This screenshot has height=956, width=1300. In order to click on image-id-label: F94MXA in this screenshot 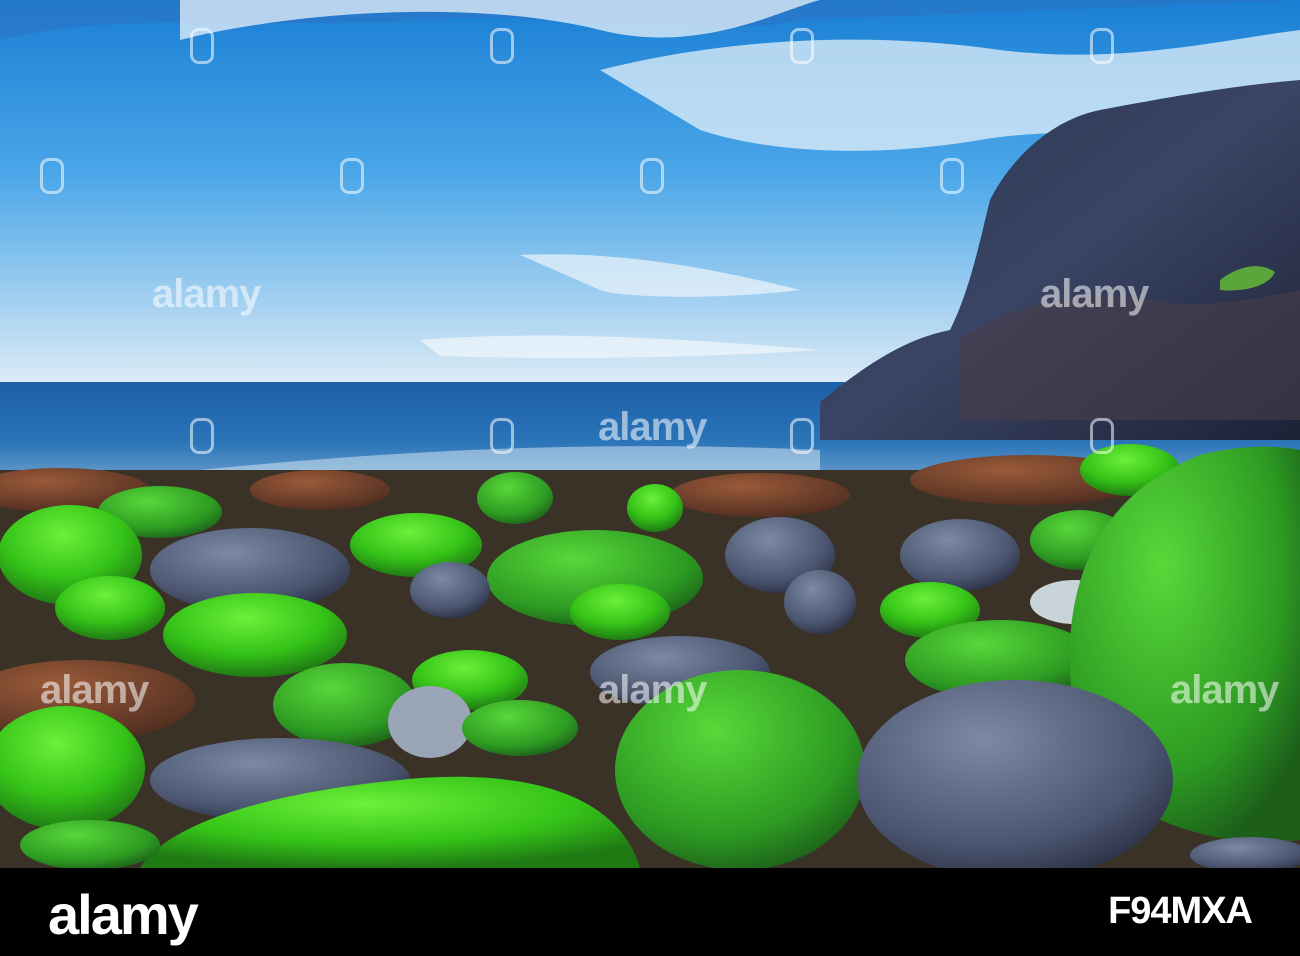, I will do `click(1180, 911)`.